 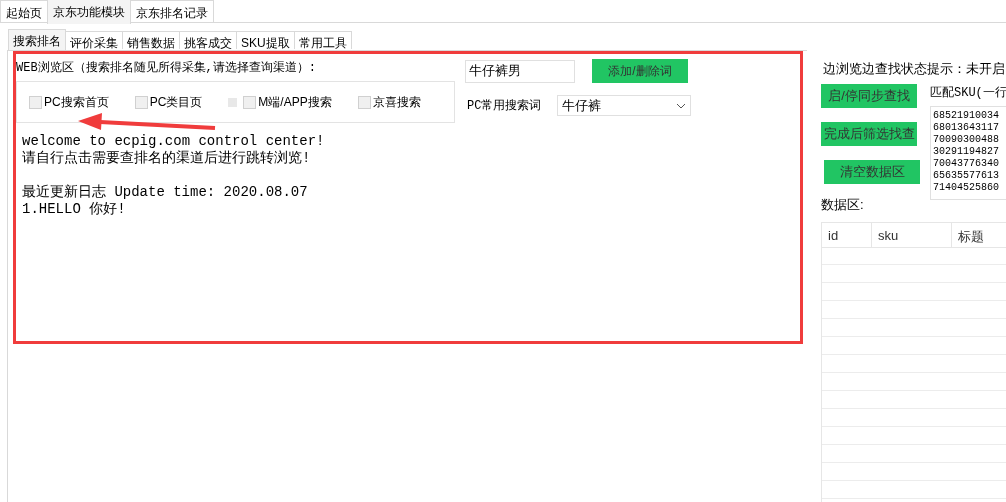 I want to click on tab: 京东功能模块, so click(x=89, y=12).